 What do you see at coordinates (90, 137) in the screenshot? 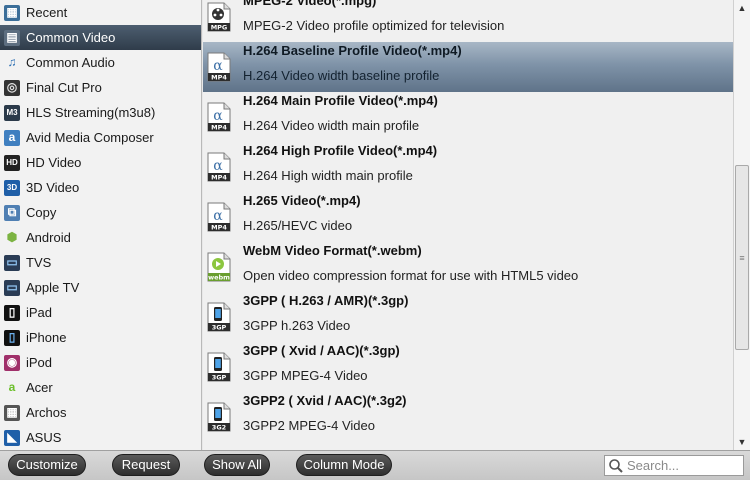
I see `sidebar-item-label: Avid Media Composer` at bounding box center [90, 137].